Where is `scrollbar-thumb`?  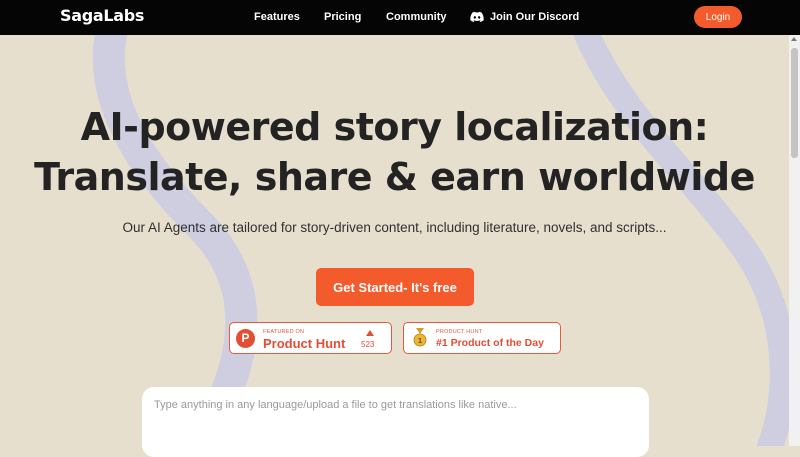 scrollbar-thumb is located at coordinates (794, 103).